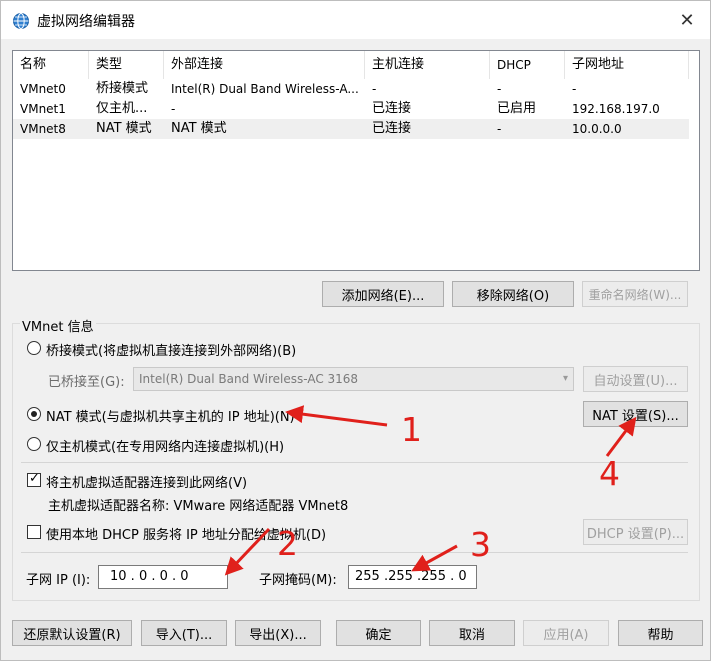 Image resolution: width=711 pixels, height=661 pixels. Describe the element at coordinates (51, 65) in the screenshot. I see `column-header-name: 名称` at that location.